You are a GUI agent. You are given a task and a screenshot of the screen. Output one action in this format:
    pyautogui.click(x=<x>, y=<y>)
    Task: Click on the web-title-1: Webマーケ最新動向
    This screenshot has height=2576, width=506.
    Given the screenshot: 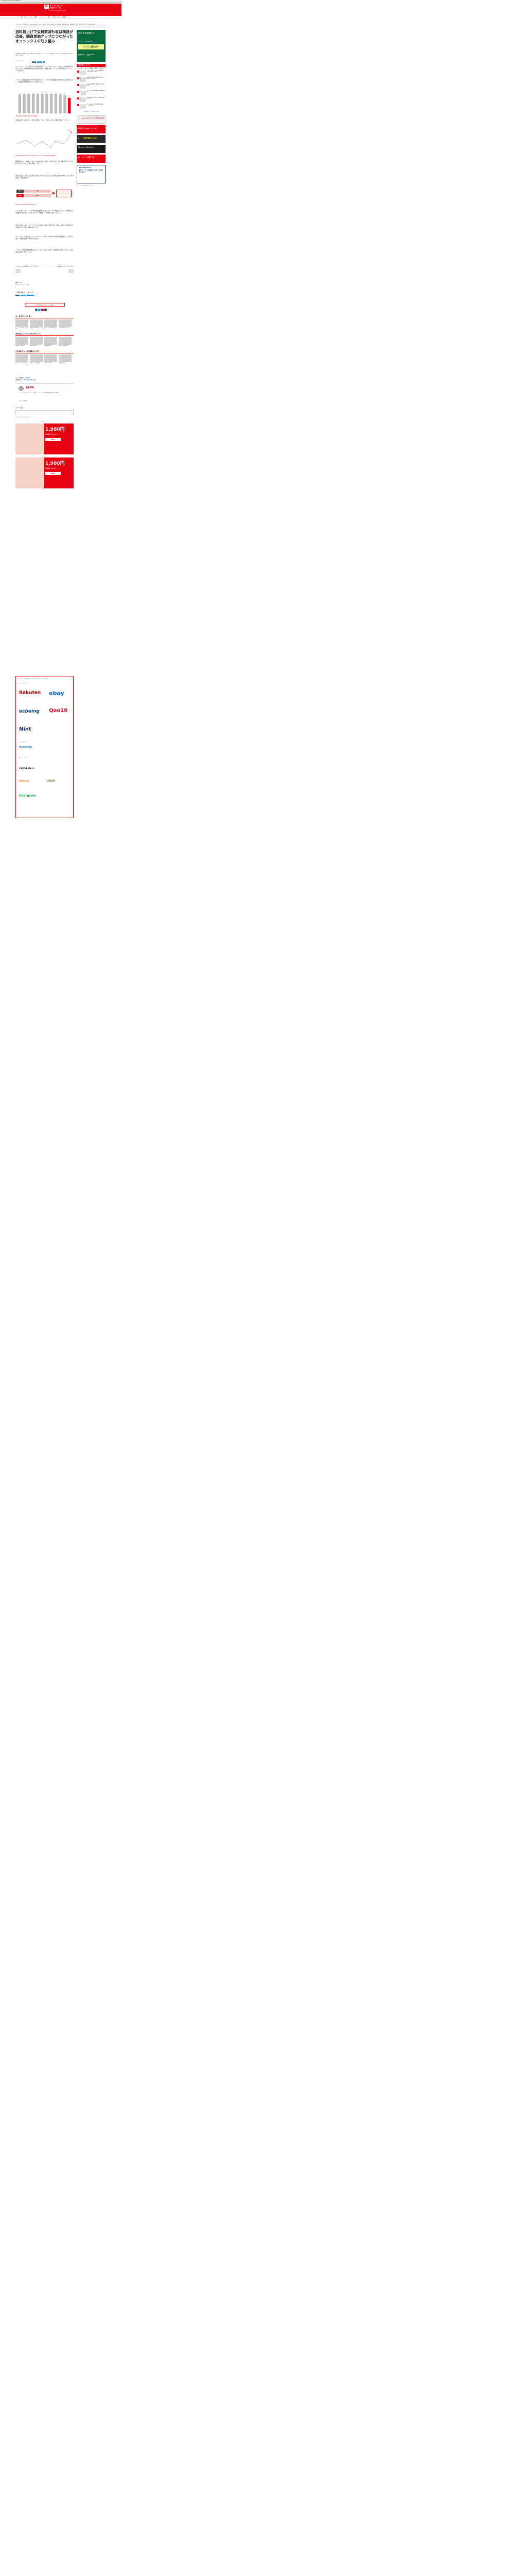 What is the action you would take?
    pyautogui.click(x=22, y=345)
    